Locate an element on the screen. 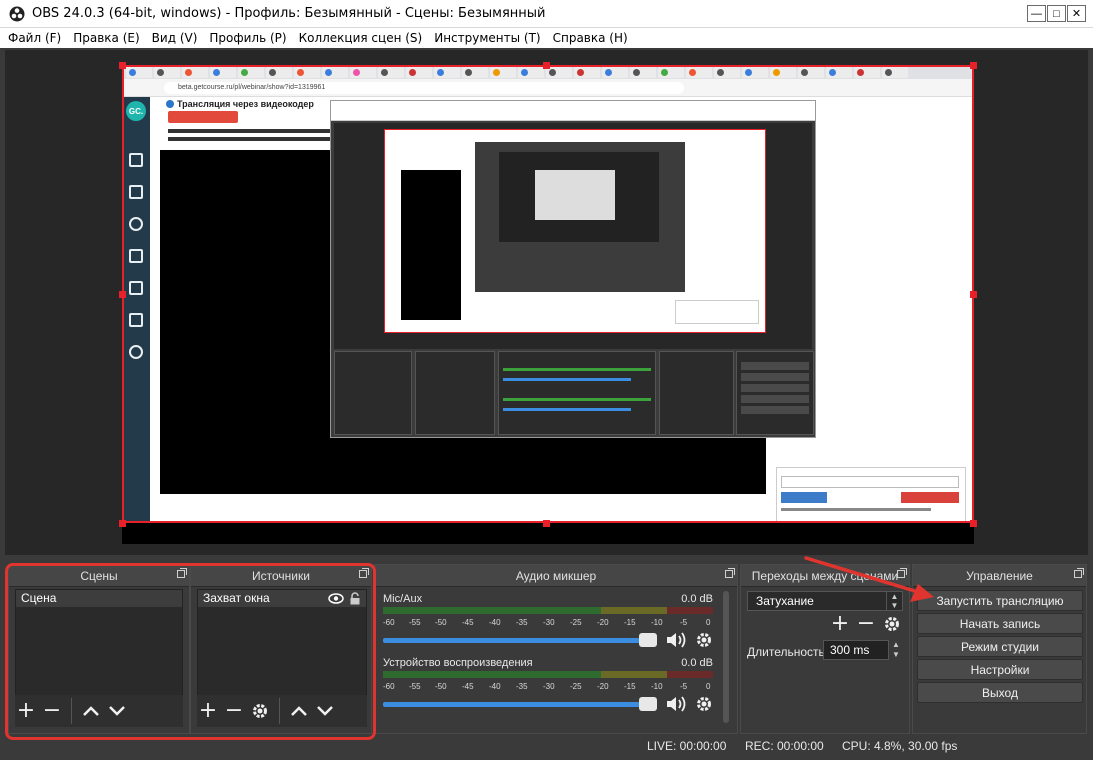  menu-profile: Профиль (P) is located at coordinates (247, 38).